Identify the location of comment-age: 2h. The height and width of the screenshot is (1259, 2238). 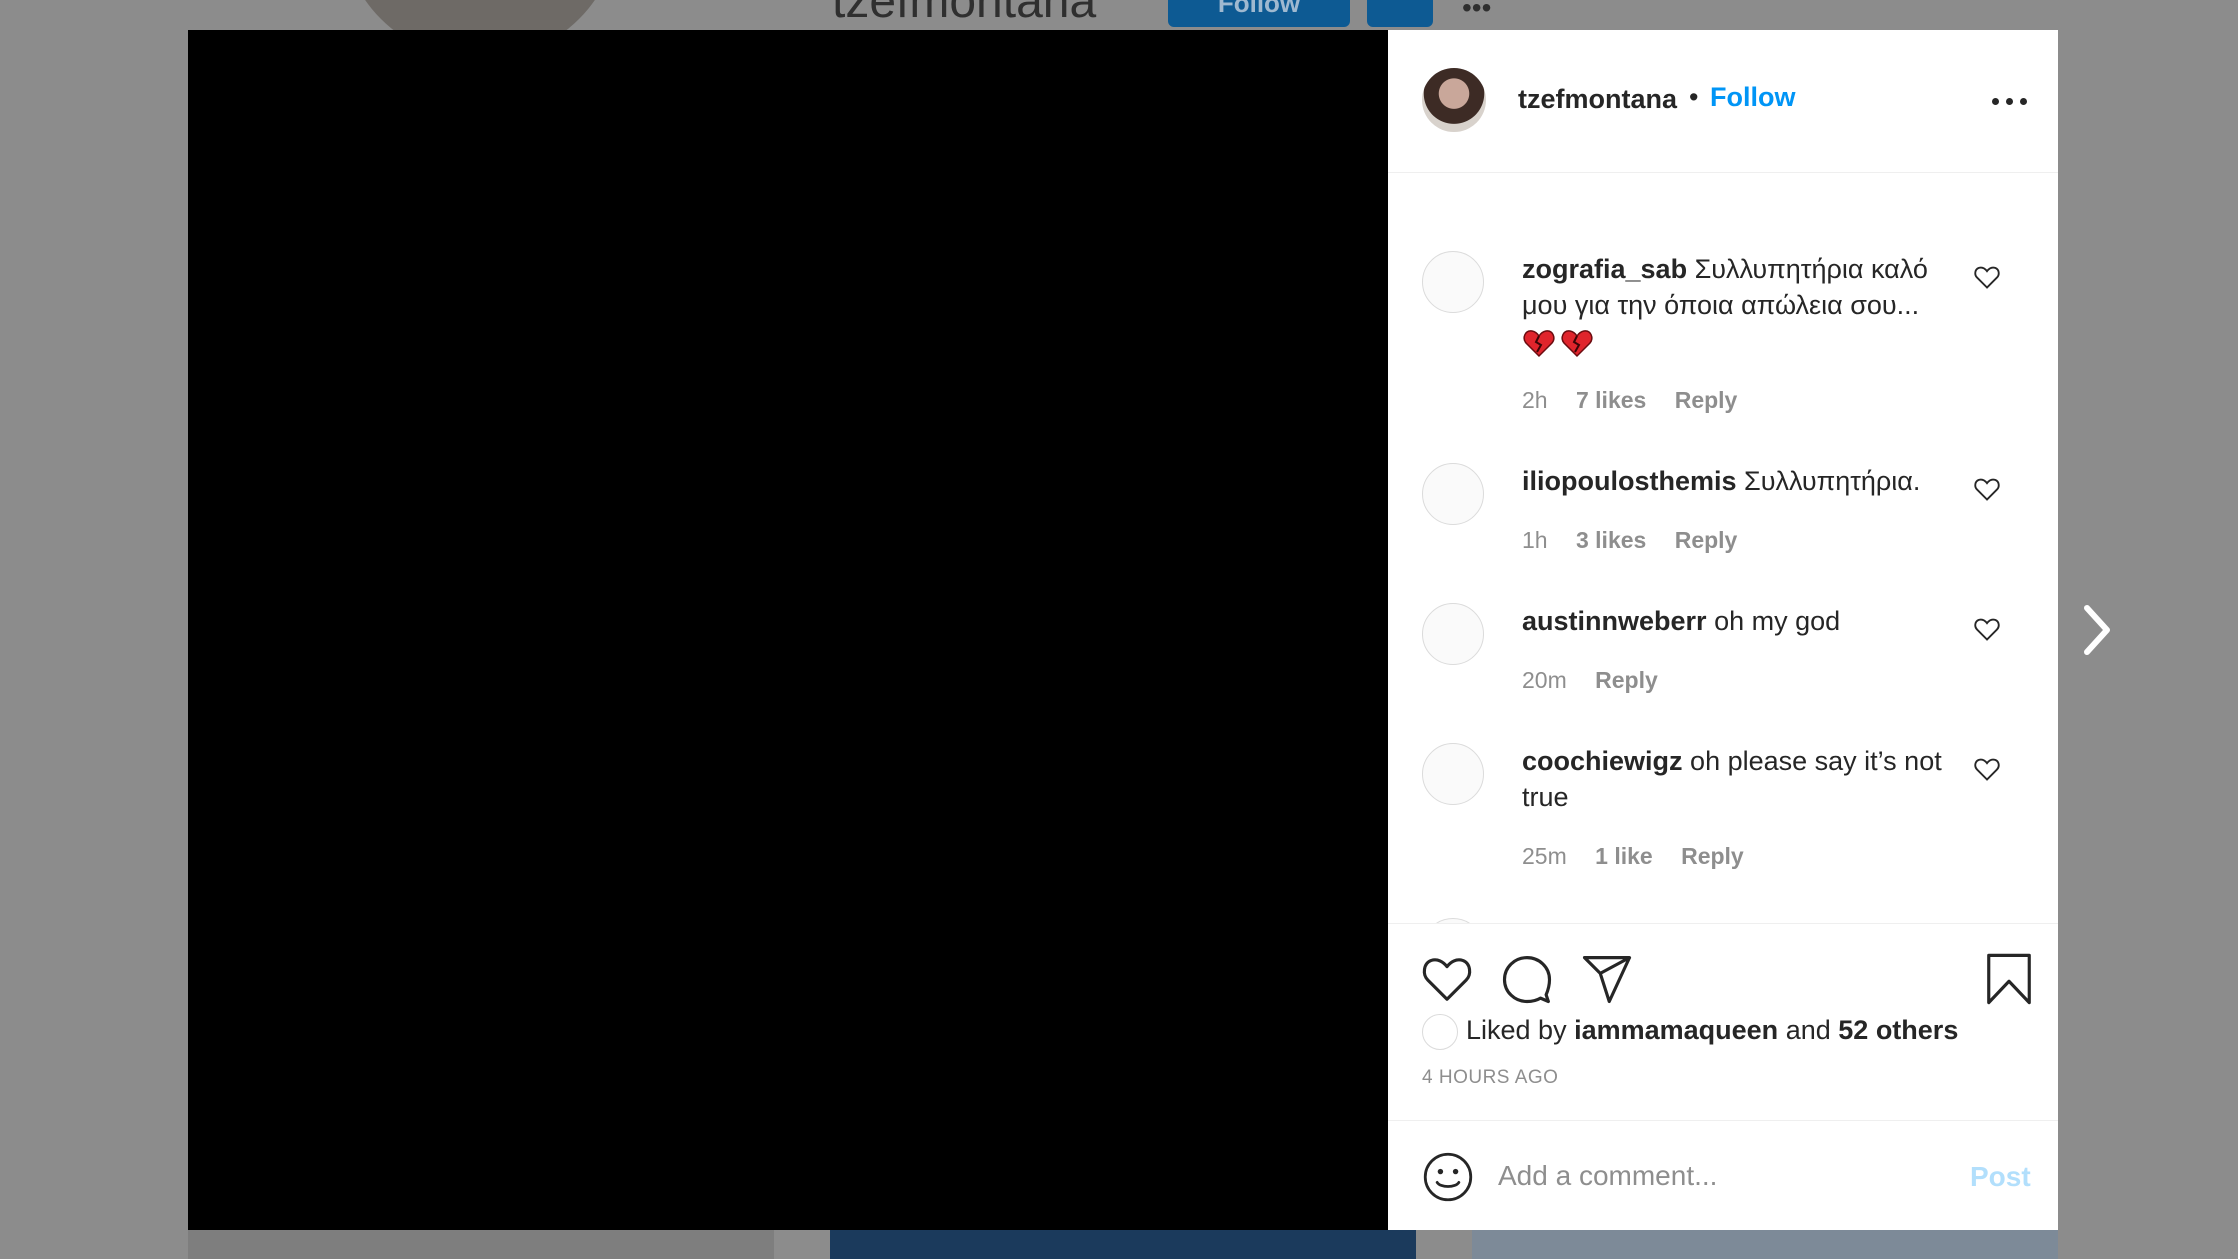
(1535, 400).